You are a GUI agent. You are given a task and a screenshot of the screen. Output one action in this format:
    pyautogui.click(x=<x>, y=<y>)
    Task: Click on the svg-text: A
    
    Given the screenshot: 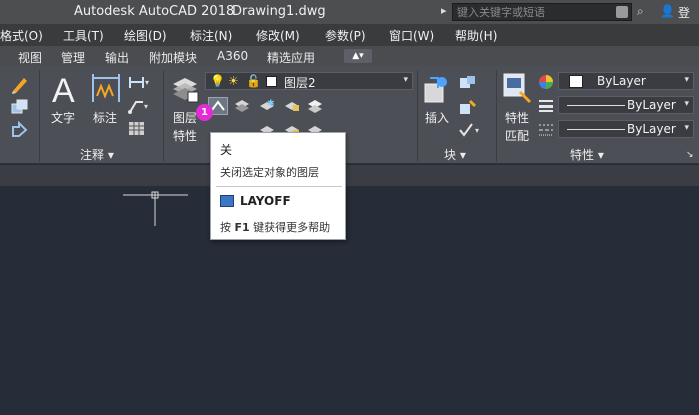 What is the action you would take?
    pyautogui.click(x=63, y=89)
    